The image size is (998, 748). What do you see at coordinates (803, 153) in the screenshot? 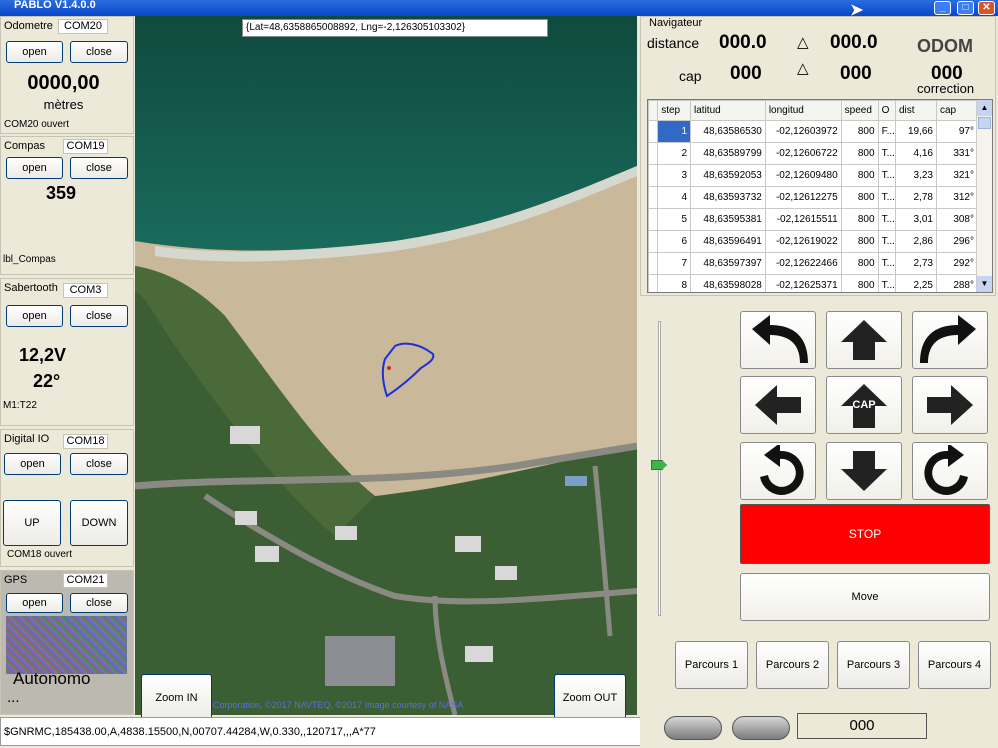
I see `cell-longitud: -02,12606722` at bounding box center [803, 153].